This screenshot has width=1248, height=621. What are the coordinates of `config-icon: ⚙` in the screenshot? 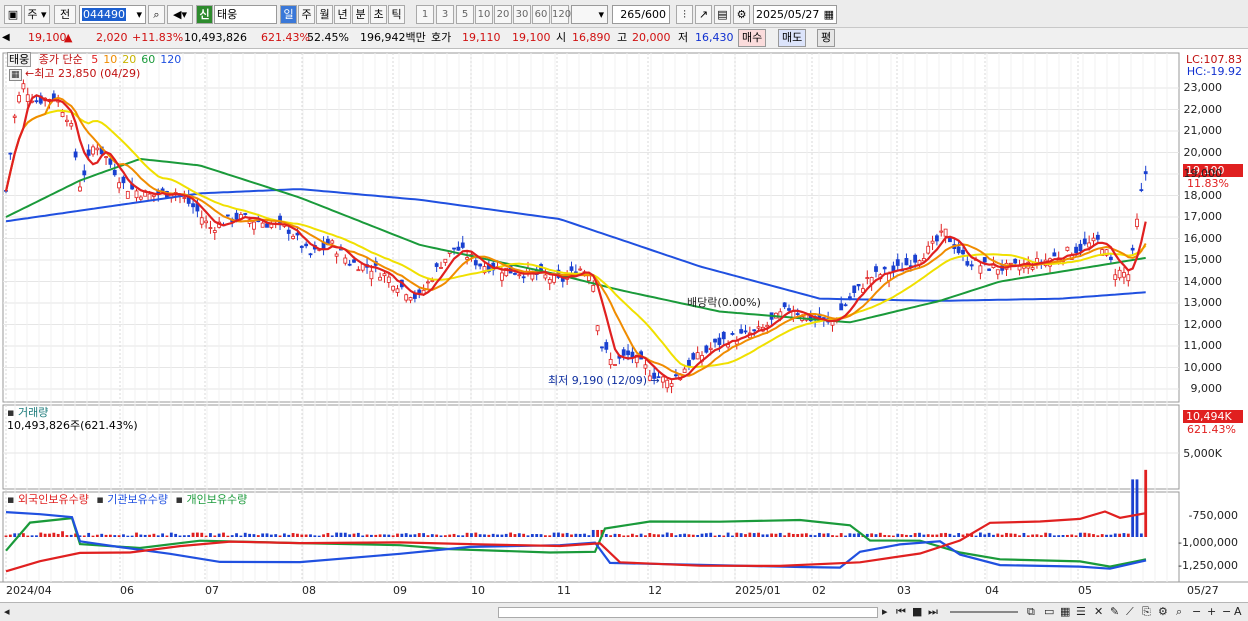 It's located at (1163, 612).